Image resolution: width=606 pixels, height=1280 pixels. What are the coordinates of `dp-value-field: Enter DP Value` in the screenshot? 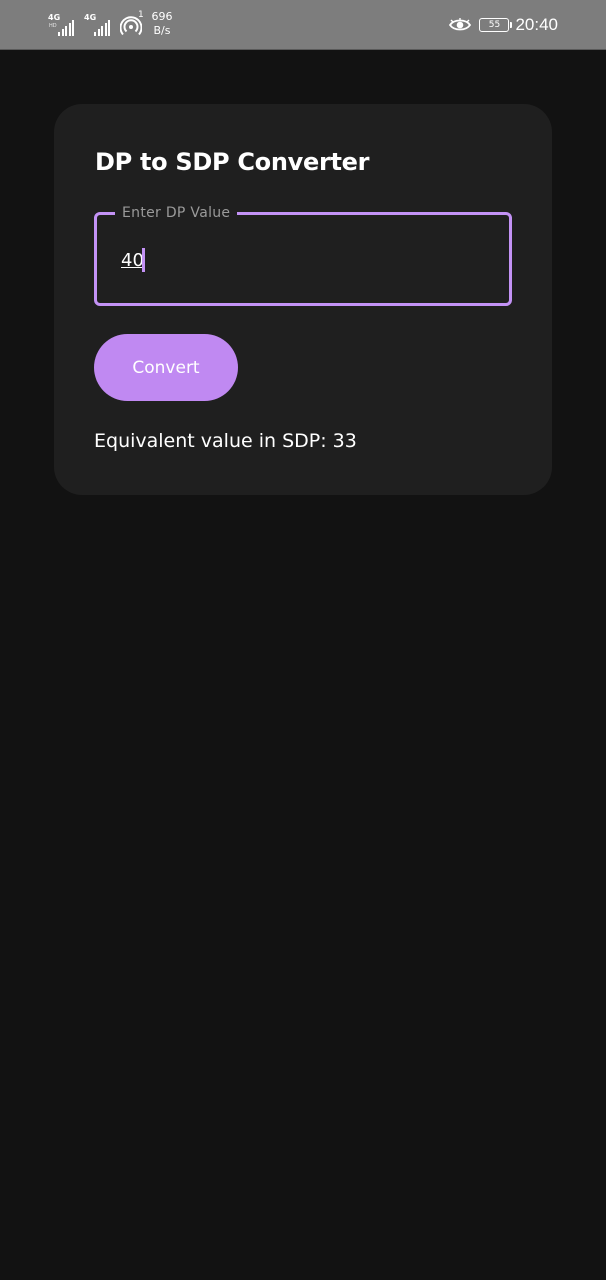 It's located at (303, 255).